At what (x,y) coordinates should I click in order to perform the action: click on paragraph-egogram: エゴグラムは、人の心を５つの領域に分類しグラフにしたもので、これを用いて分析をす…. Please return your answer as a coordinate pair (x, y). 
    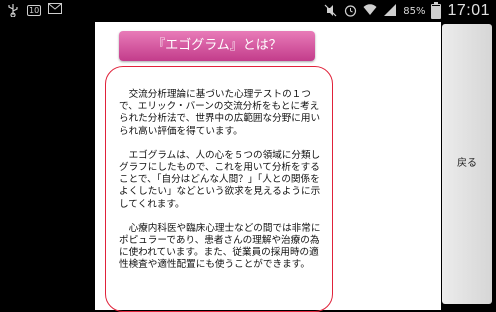
    Looking at the image, I should click on (220, 179).